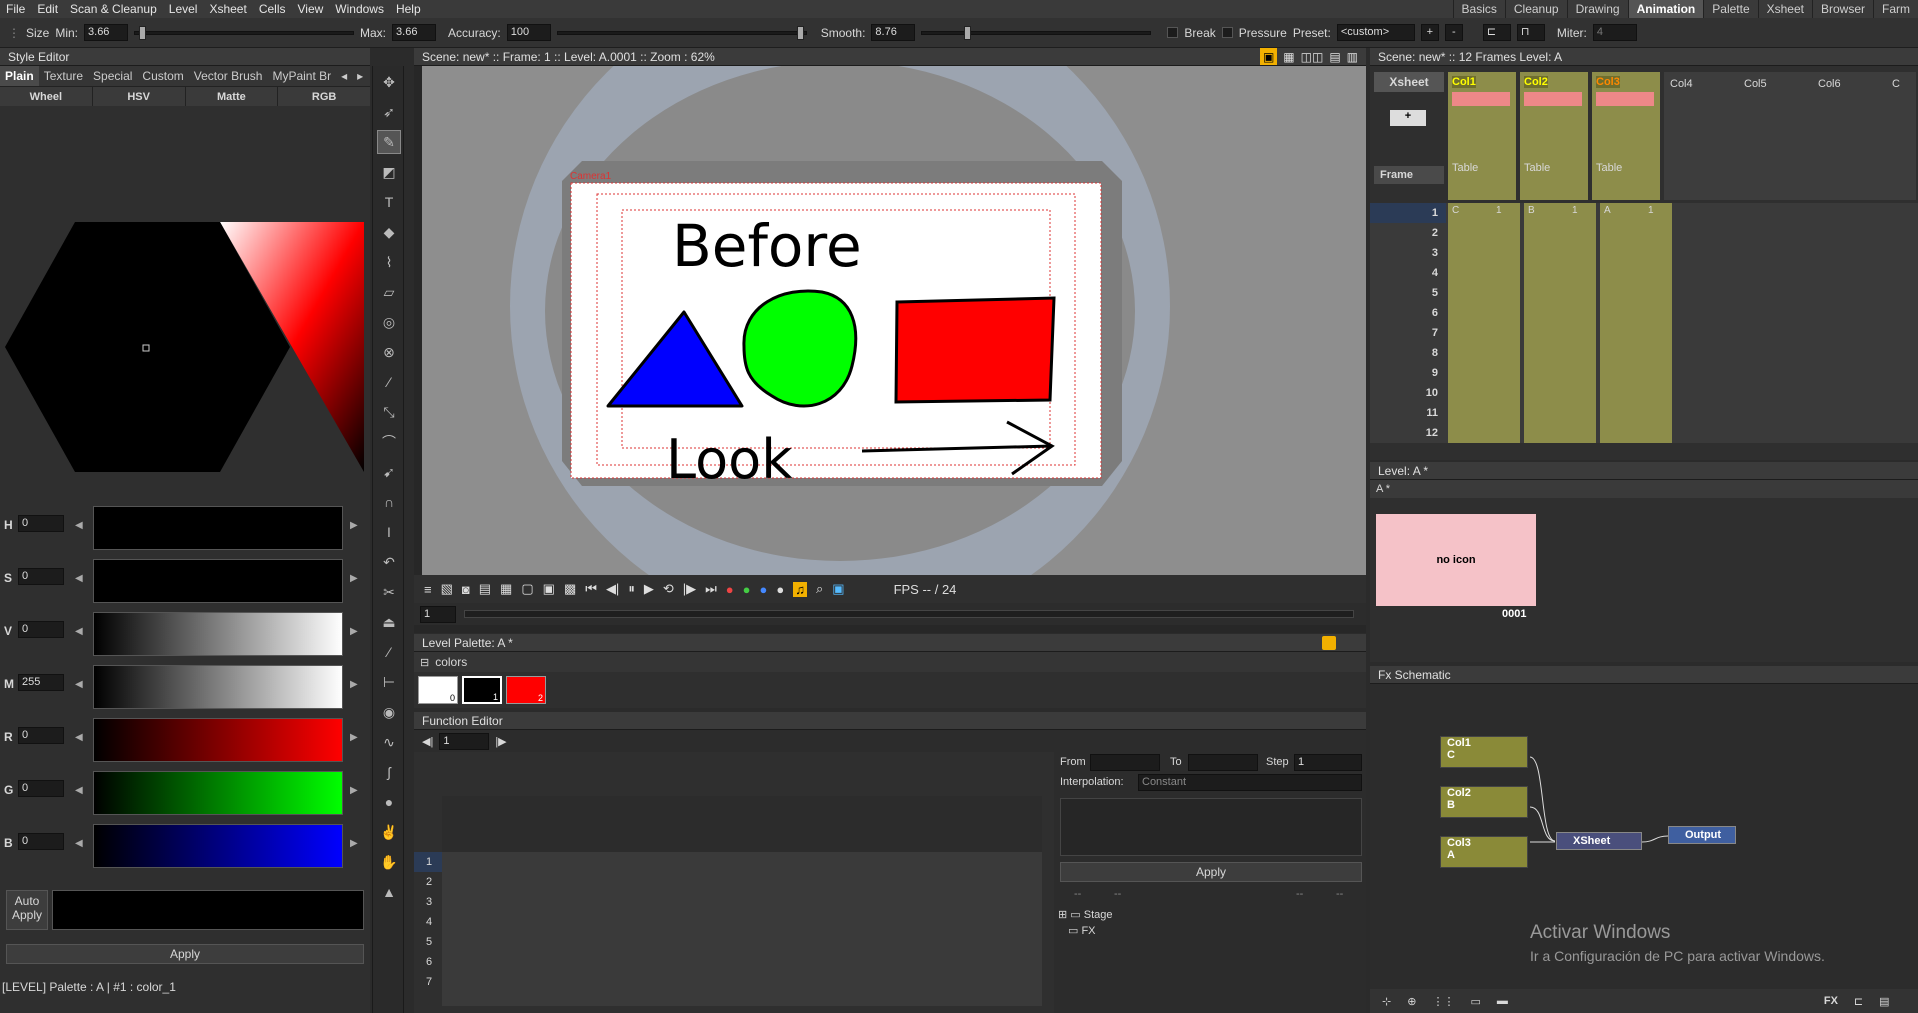 The width and height of the screenshot is (1918, 1013). I want to click on output-icon: ▤, so click(1884, 1001).